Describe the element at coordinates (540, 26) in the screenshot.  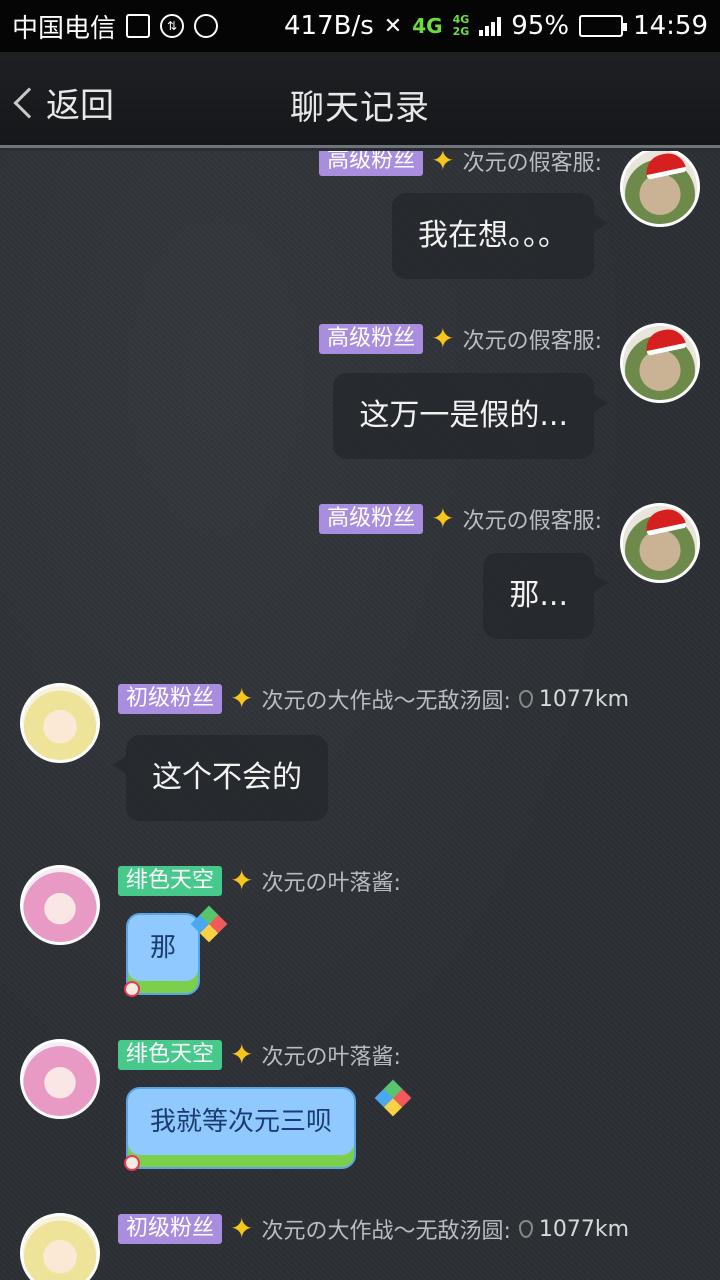
I see `battery-percent: 95%` at that location.